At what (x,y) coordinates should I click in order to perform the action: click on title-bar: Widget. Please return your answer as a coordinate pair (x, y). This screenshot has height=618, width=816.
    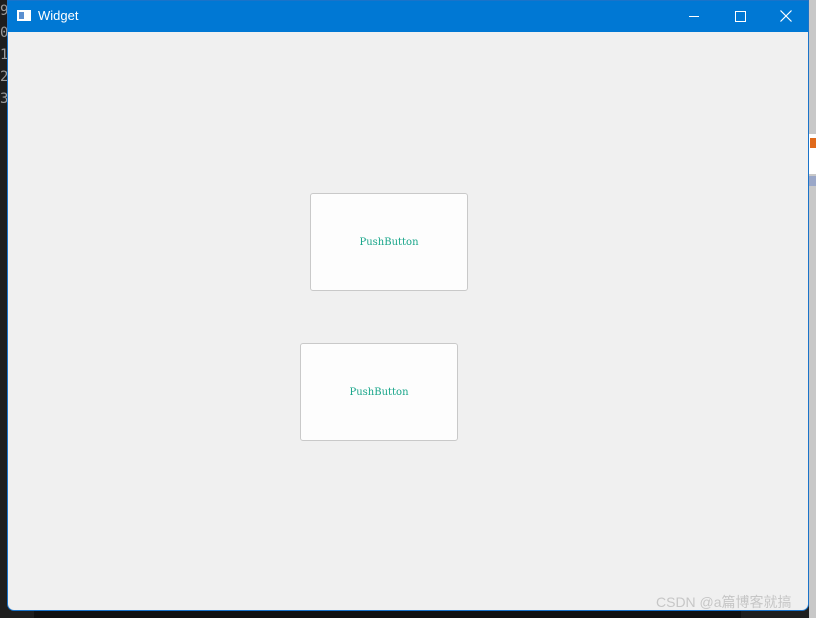
    Looking at the image, I should click on (408, 16).